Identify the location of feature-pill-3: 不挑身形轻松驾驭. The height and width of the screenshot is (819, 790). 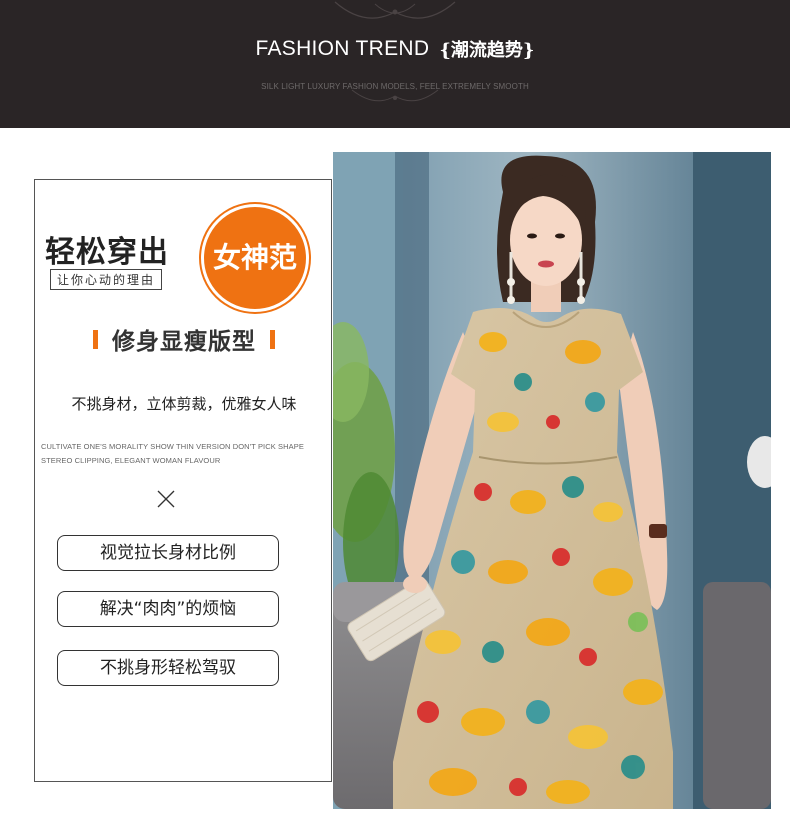
(168, 668).